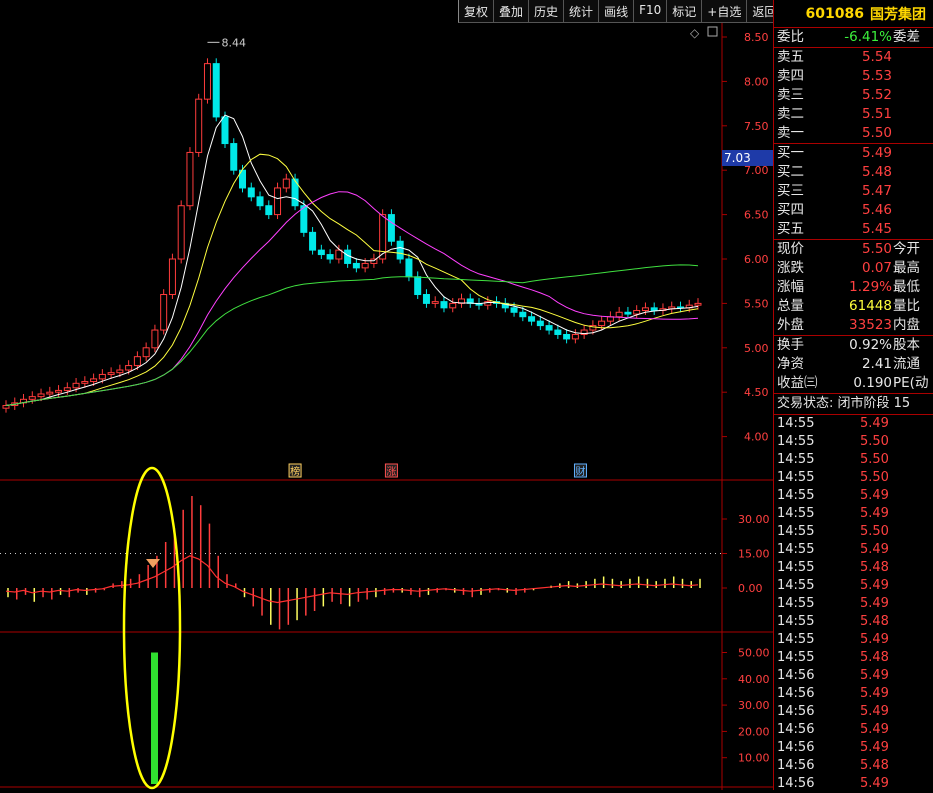 The image size is (933, 793). What do you see at coordinates (754, 731) in the screenshot?
I see `ind2-label: 20.00` at bounding box center [754, 731].